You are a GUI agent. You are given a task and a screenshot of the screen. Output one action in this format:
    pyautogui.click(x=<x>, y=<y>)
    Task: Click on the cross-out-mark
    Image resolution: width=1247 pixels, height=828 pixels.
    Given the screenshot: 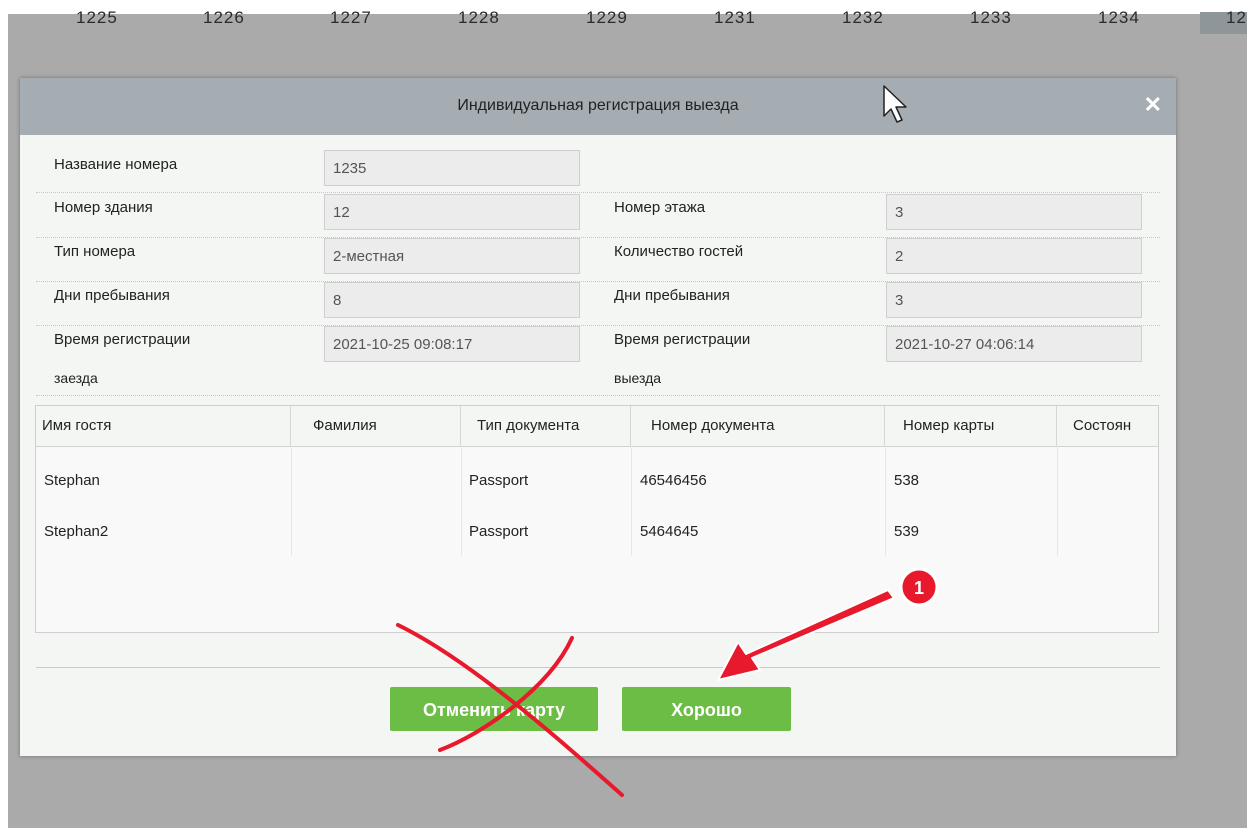 What is the action you would take?
    pyautogui.click(x=510, y=710)
    